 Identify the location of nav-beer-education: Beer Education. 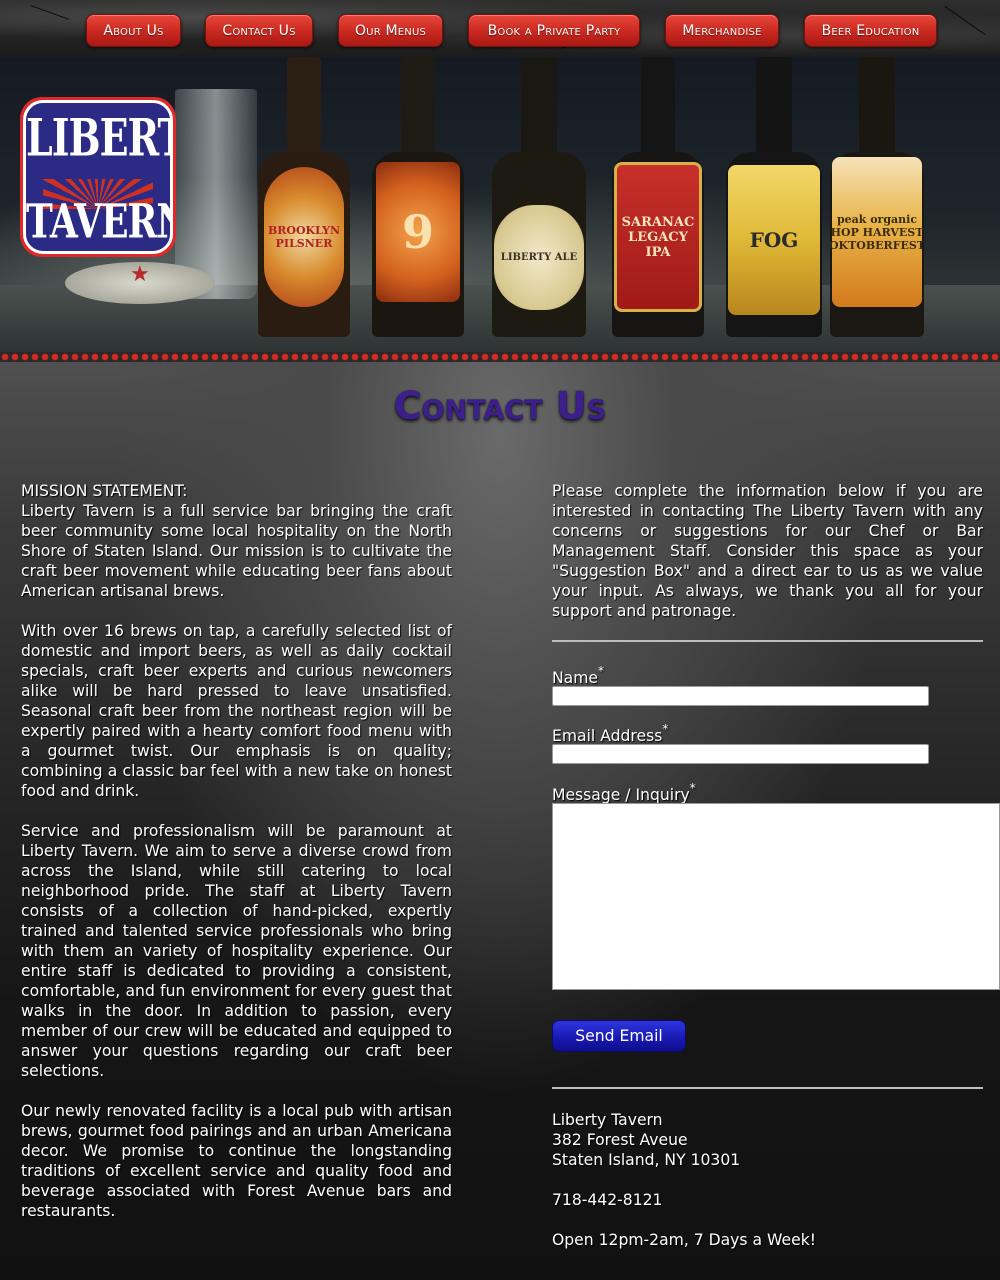
(870, 30).